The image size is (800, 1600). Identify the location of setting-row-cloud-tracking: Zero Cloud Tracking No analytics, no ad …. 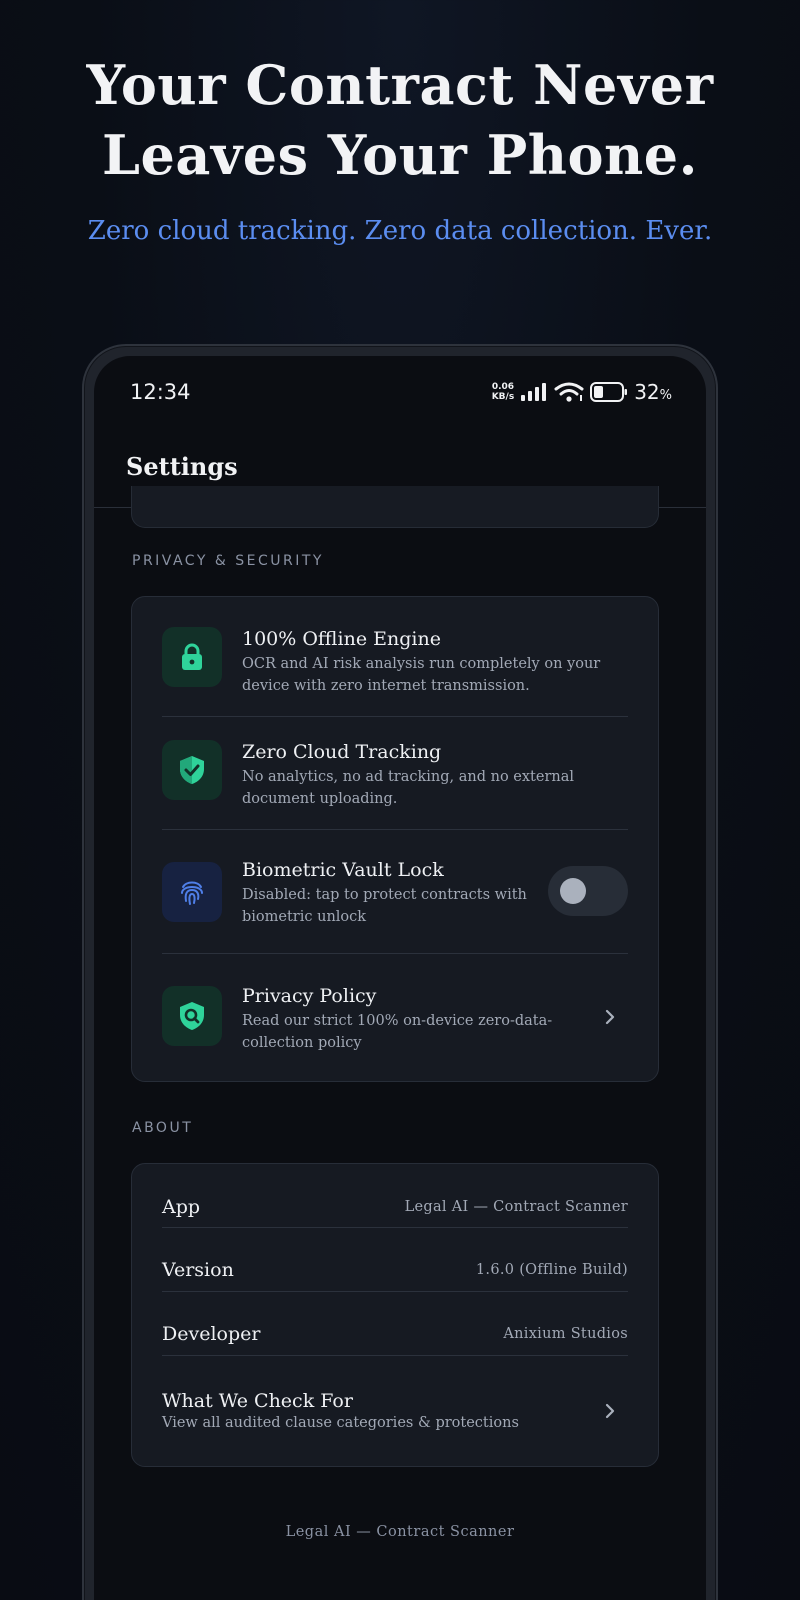
(395, 773).